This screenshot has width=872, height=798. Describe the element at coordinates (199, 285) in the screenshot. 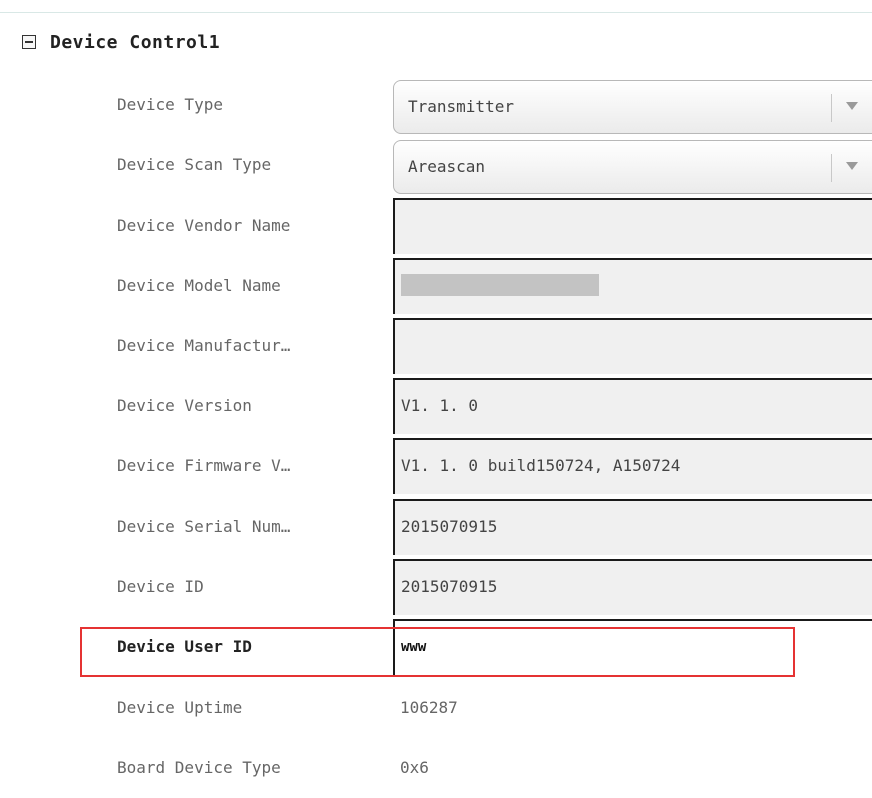

I see `property-label: Device Model Name` at that location.